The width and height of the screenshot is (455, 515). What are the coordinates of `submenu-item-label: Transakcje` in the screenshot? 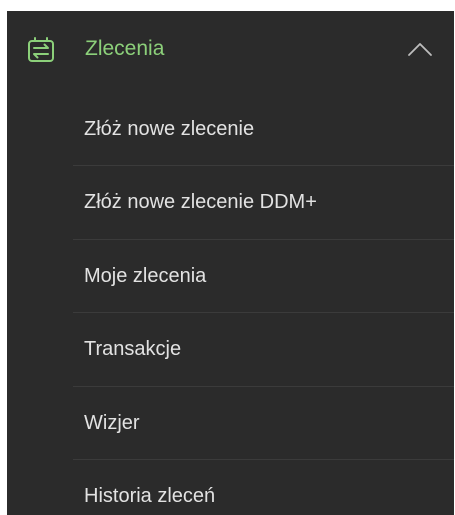 It's located at (133, 349).